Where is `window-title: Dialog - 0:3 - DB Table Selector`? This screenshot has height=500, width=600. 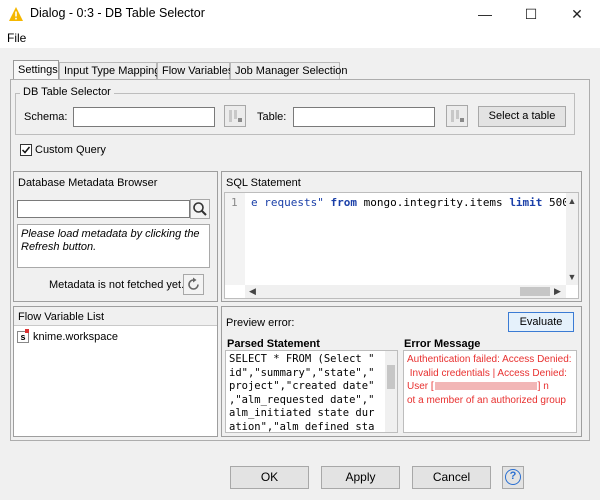
window-title: Dialog - 0:3 - DB Table Selector is located at coordinates (117, 13).